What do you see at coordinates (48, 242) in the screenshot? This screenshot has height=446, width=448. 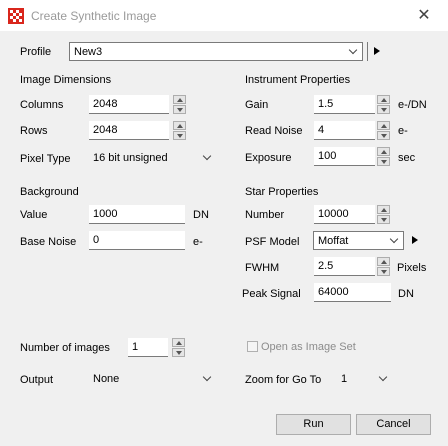 I see `base-noise-label: Base Noise` at bounding box center [48, 242].